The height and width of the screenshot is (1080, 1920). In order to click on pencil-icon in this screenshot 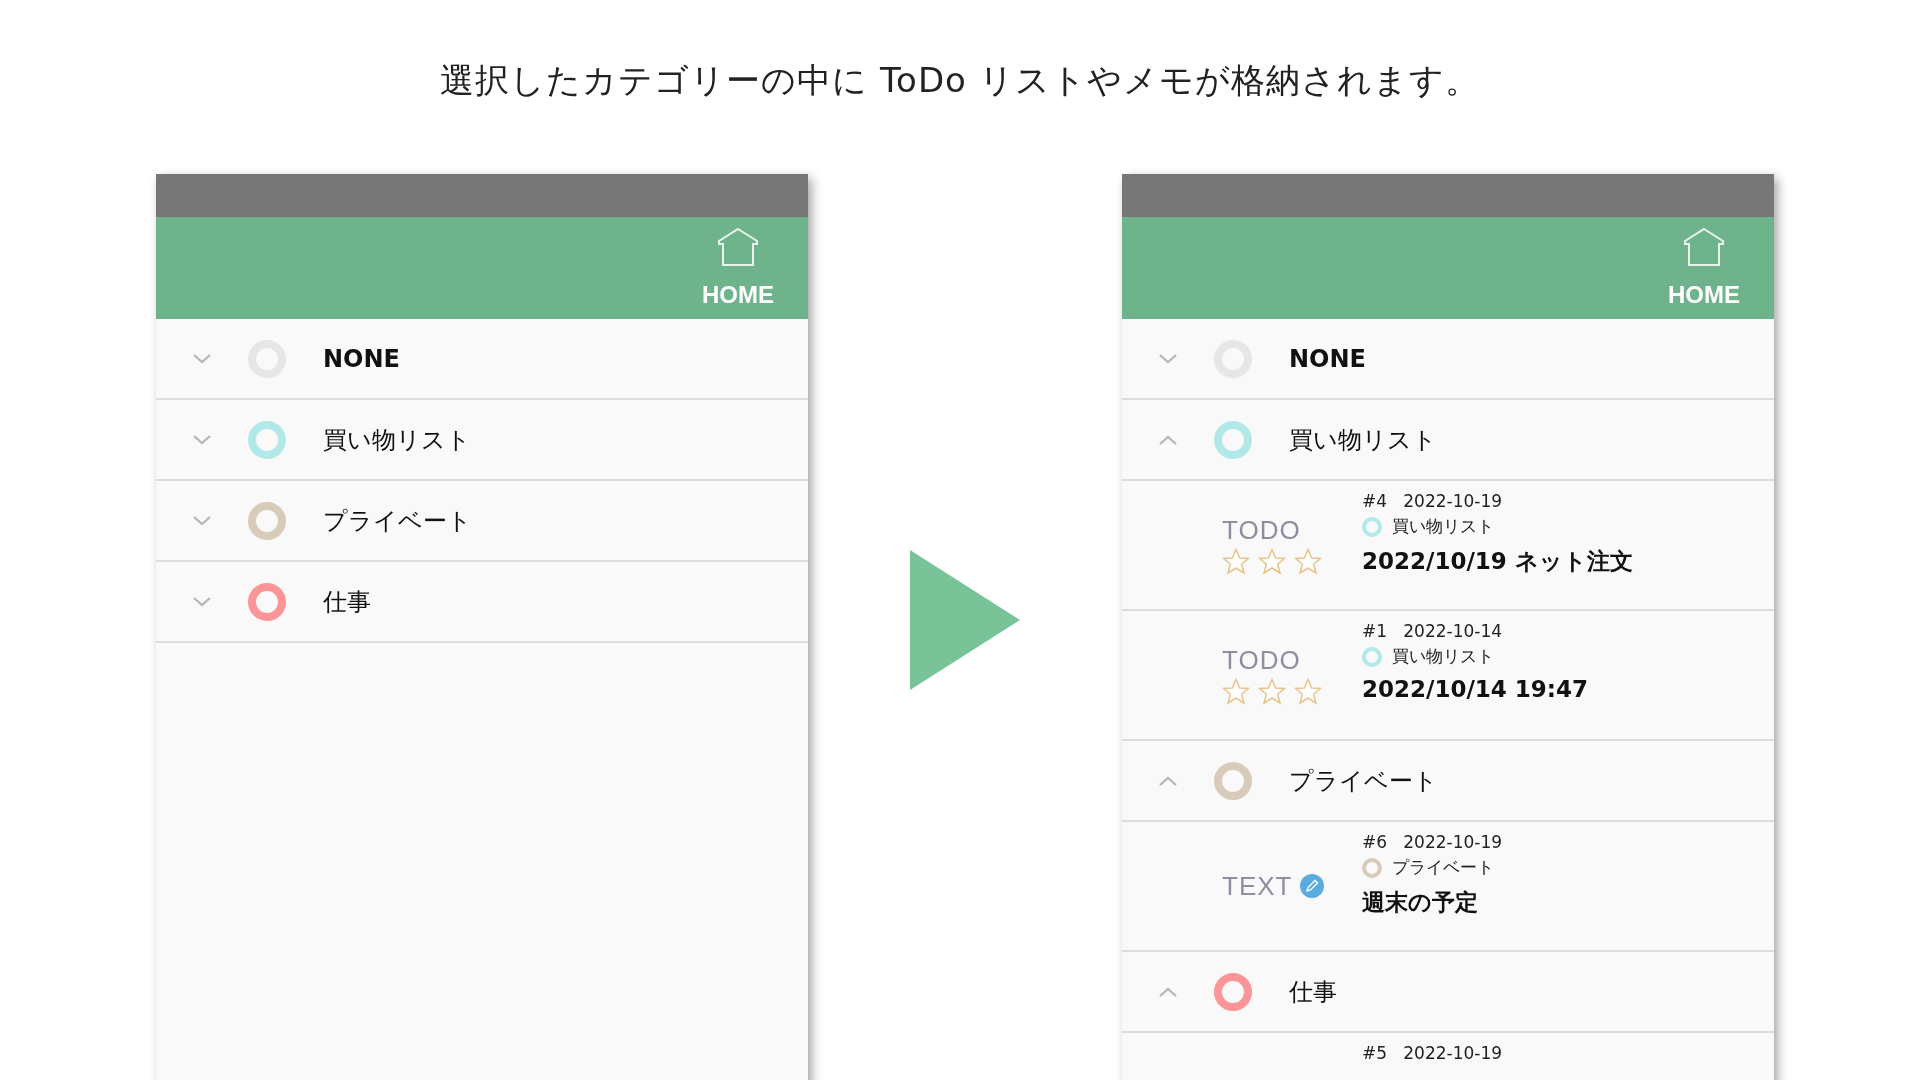, I will do `click(1312, 886)`.